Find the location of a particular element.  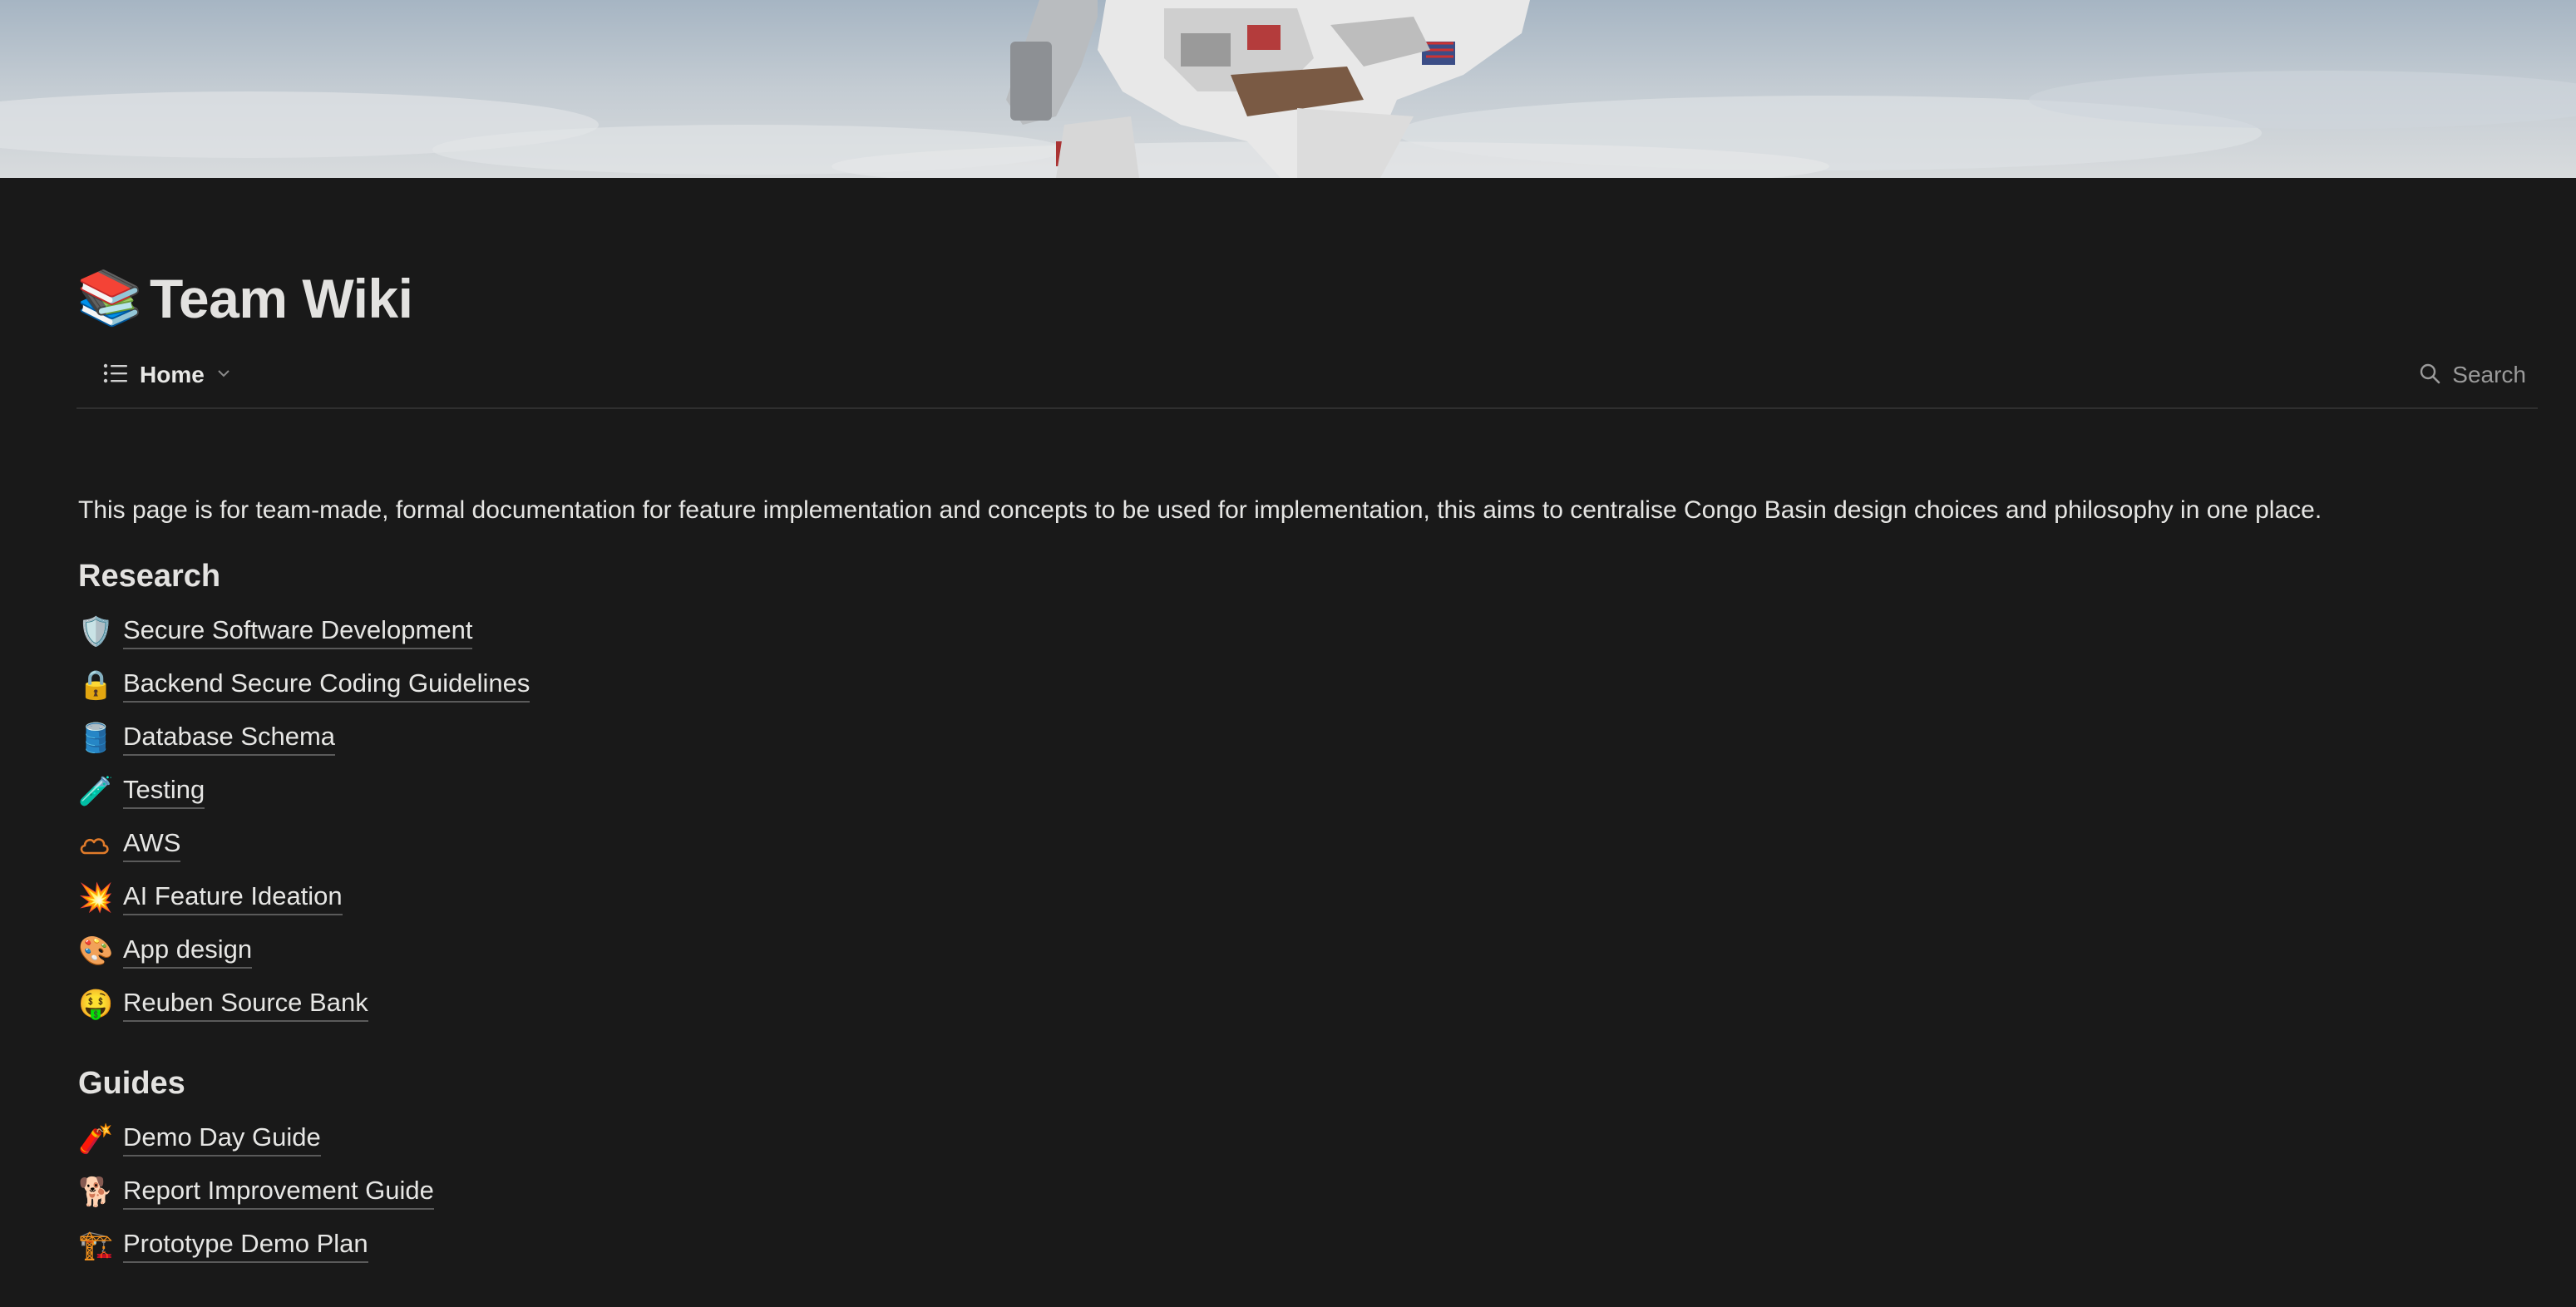

page-link: Report Improvement Guide is located at coordinates (278, 1192).